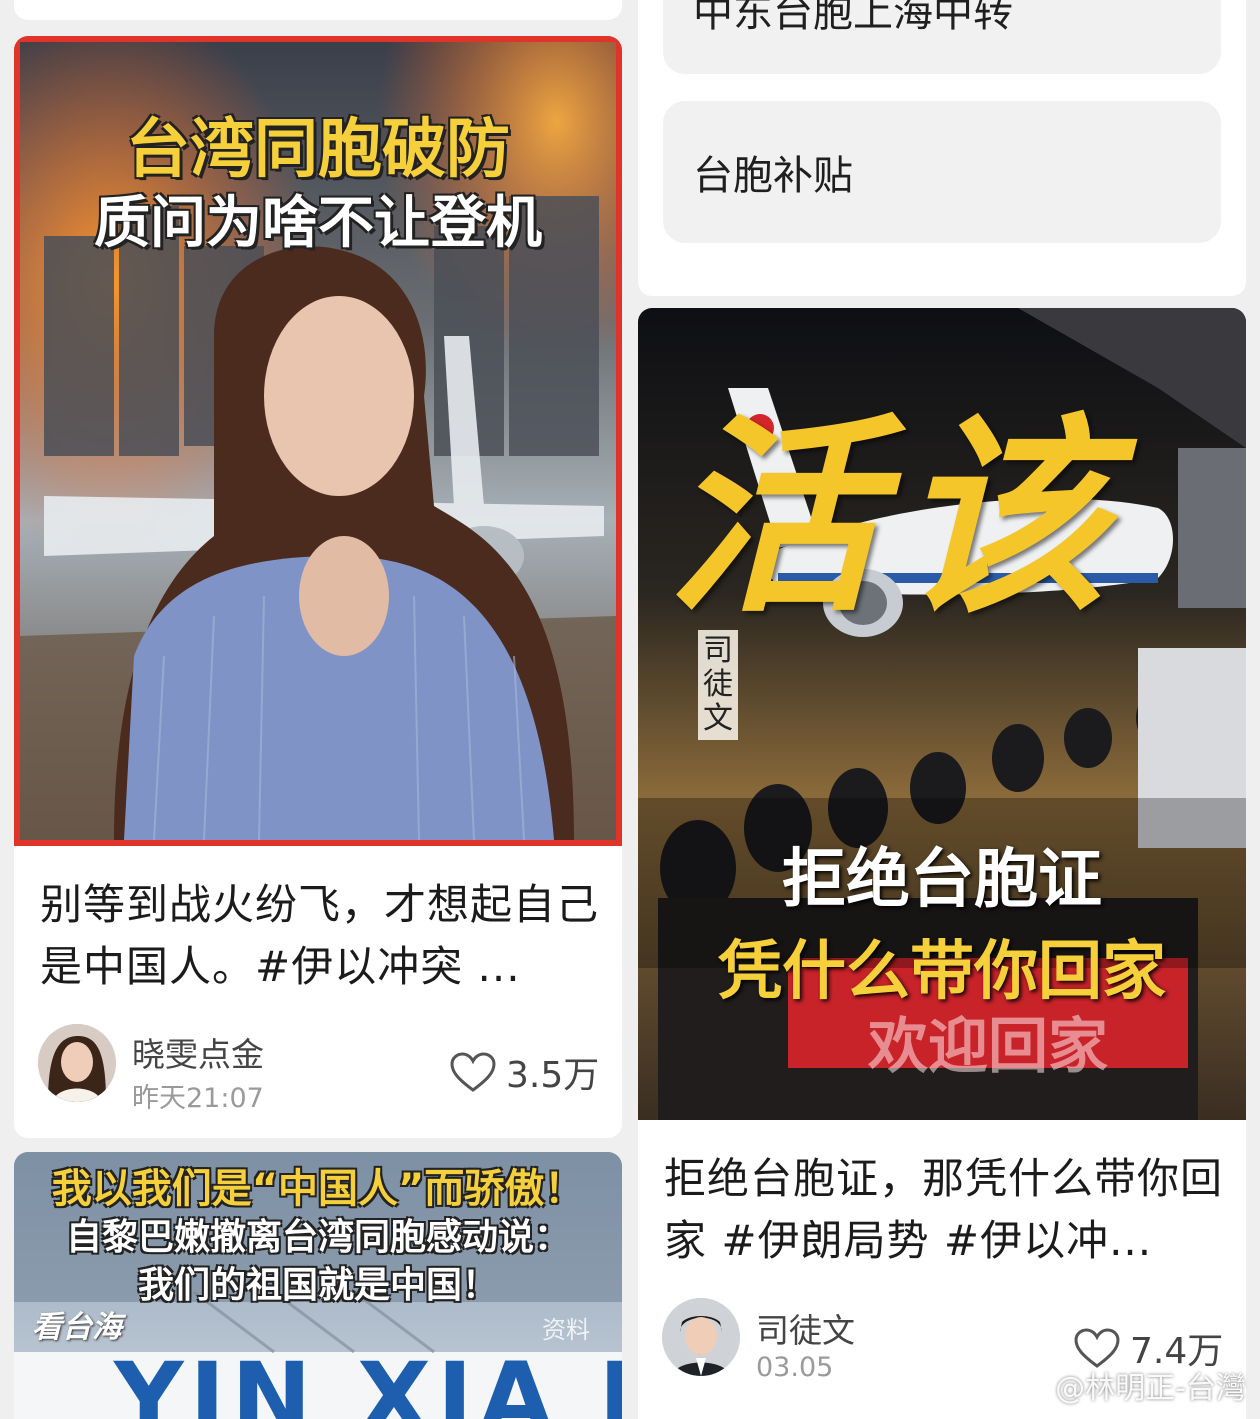 This screenshot has width=1260, height=1419. What do you see at coordinates (553, 1075) in the screenshot?
I see `like-count: 3.5万` at bounding box center [553, 1075].